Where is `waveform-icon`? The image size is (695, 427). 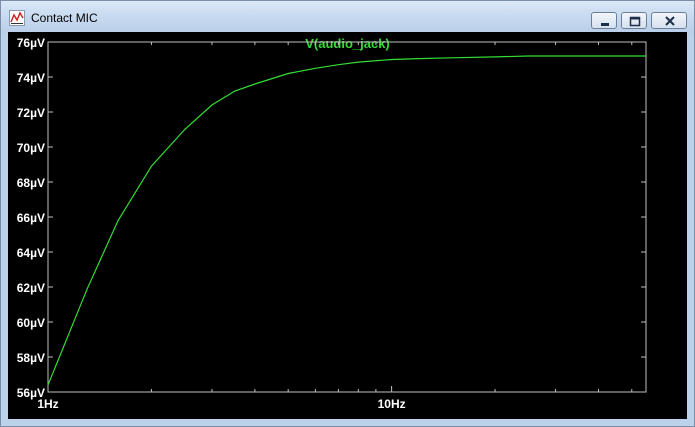 waveform-icon is located at coordinates (17, 18).